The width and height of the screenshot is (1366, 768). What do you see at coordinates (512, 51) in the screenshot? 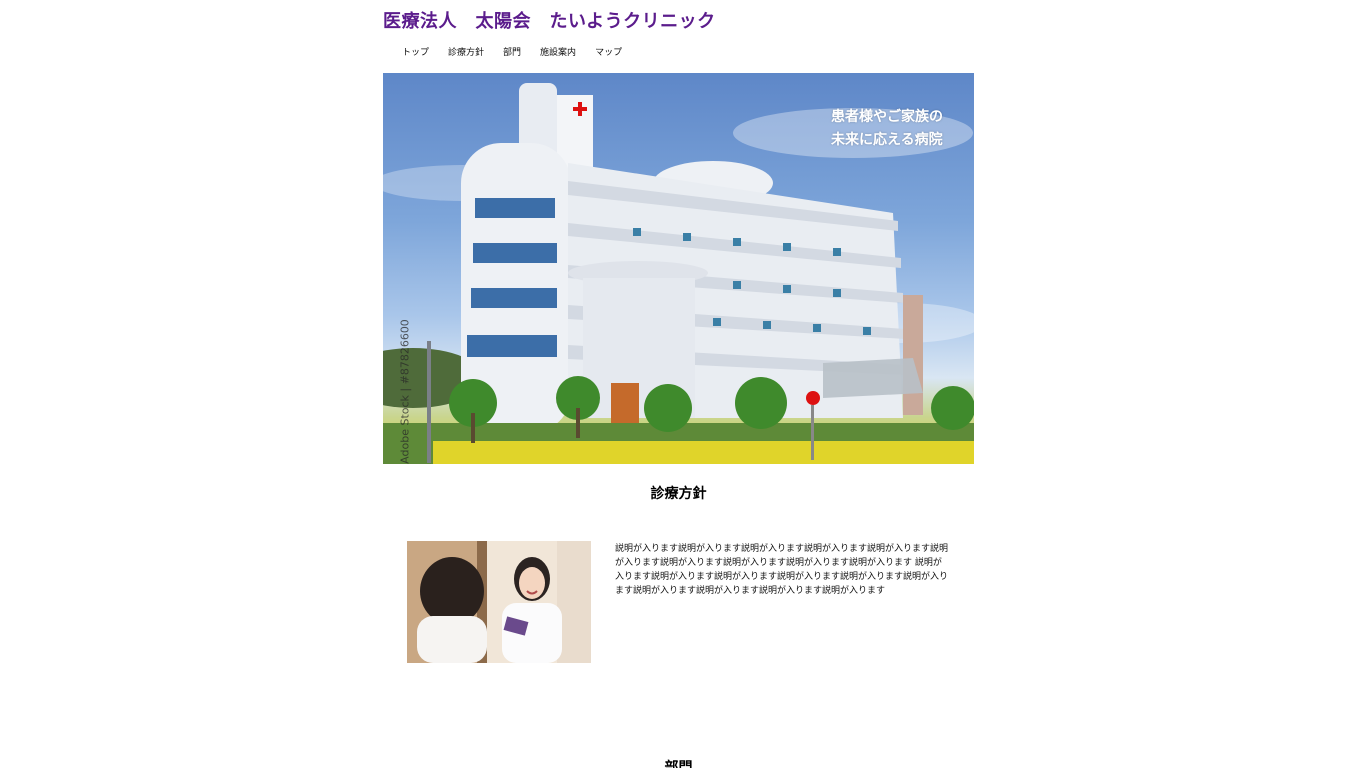
I see `nav-item-department: 部門` at bounding box center [512, 51].